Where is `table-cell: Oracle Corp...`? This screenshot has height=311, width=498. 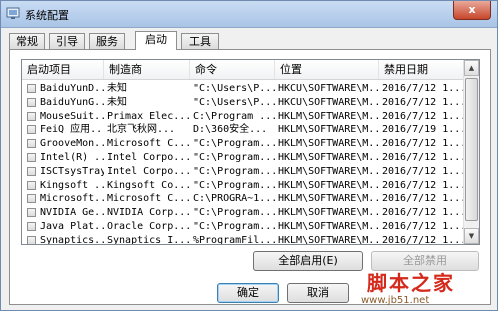 table-cell: Oracle Corp... is located at coordinates (148, 226).